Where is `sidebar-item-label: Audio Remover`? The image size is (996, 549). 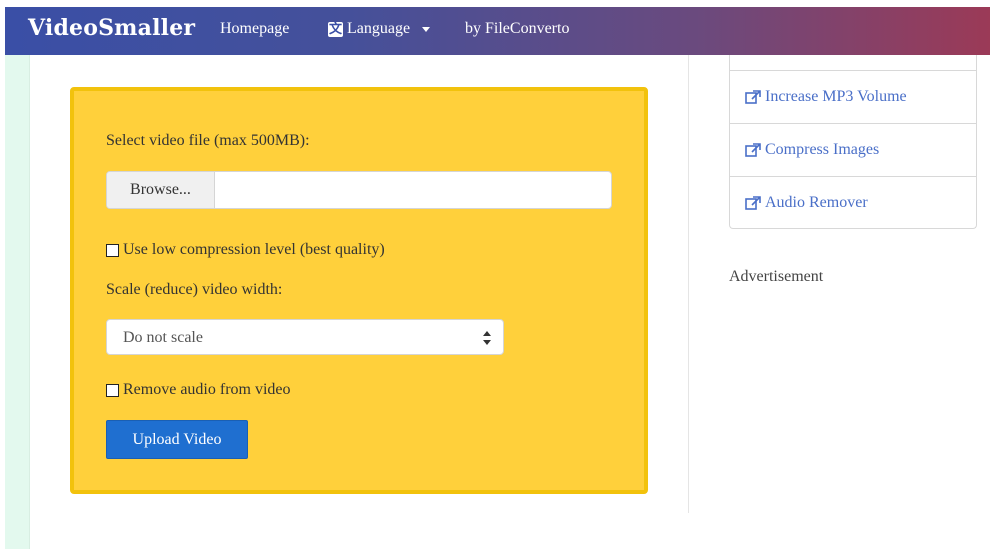 sidebar-item-label: Audio Remover is located at coordinates (816, 202).